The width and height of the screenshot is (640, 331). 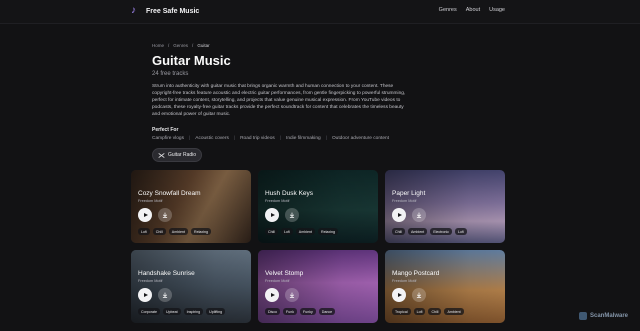 I want to click on brand-name: Free Safe Music, so click(x=173, y=11).